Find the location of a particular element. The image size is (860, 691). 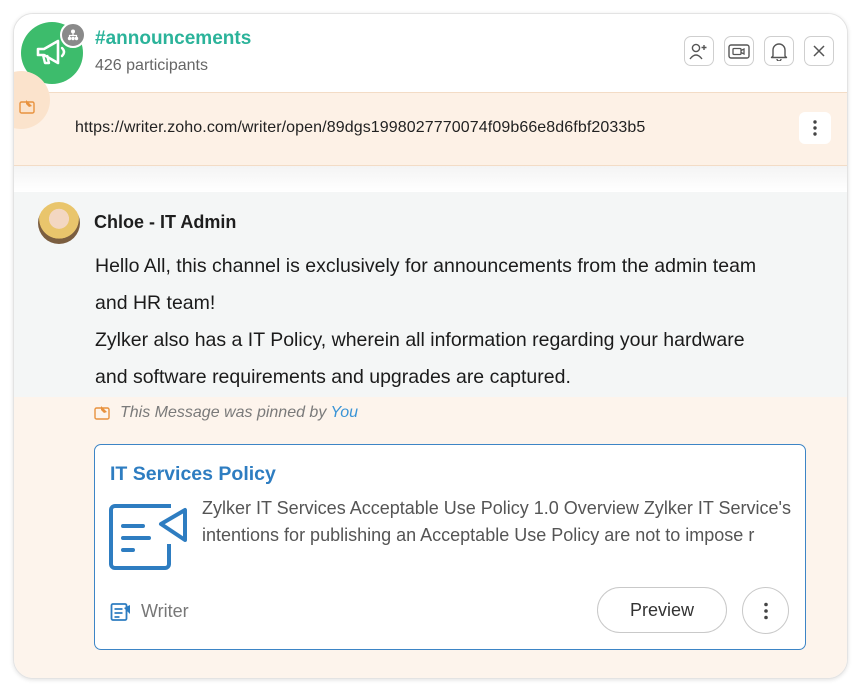

preview-button: Preview is located at coordinates (662, 610).